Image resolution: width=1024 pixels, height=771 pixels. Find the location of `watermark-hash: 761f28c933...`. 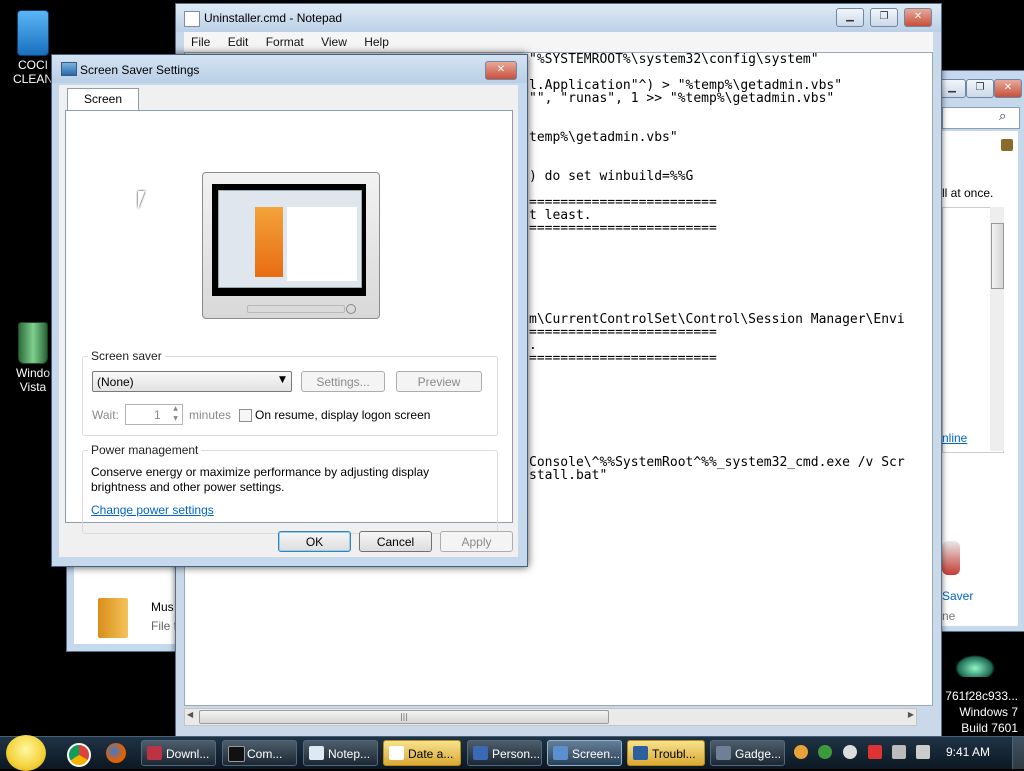

watermark-hash: 761f28c933... is located at coordinates (981, 696).